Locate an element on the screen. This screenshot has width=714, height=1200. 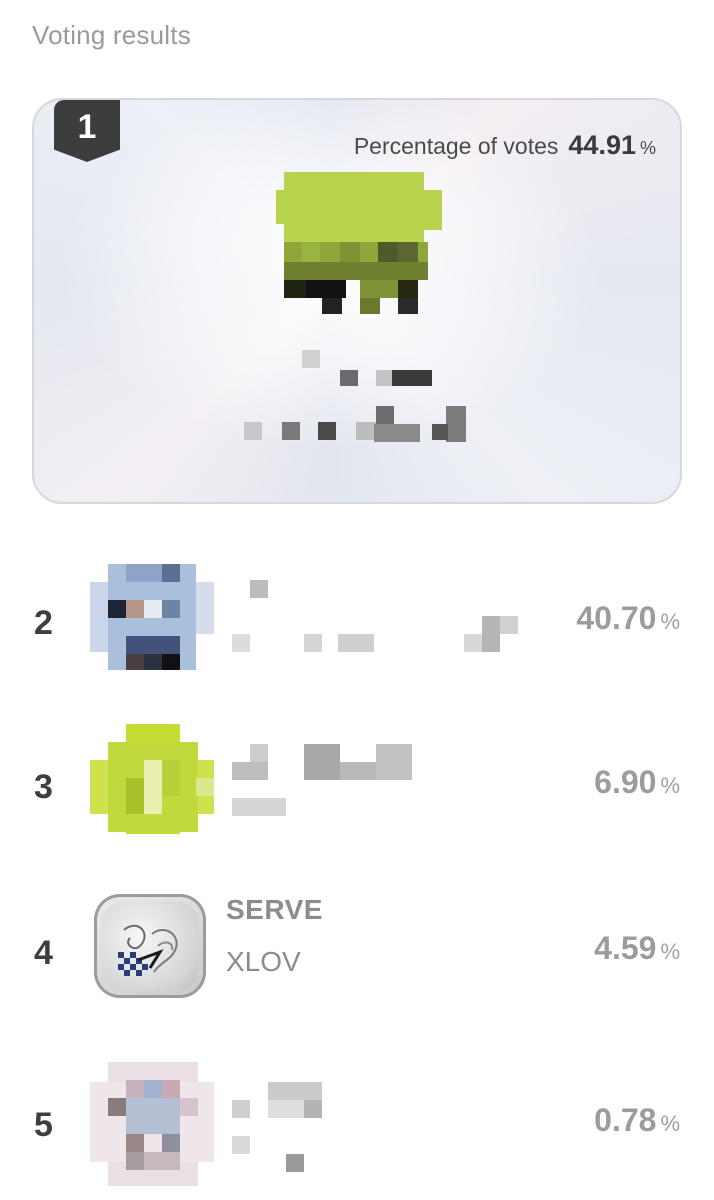
vote-percentage: Percentage of votes 44.91 % is located at coordinates (505, 145).